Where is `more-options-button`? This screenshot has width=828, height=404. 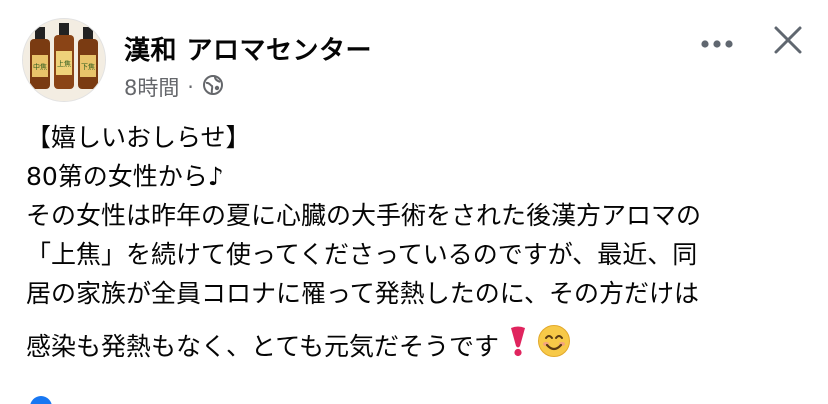
more-options-button is located at coordinates (717, 44).